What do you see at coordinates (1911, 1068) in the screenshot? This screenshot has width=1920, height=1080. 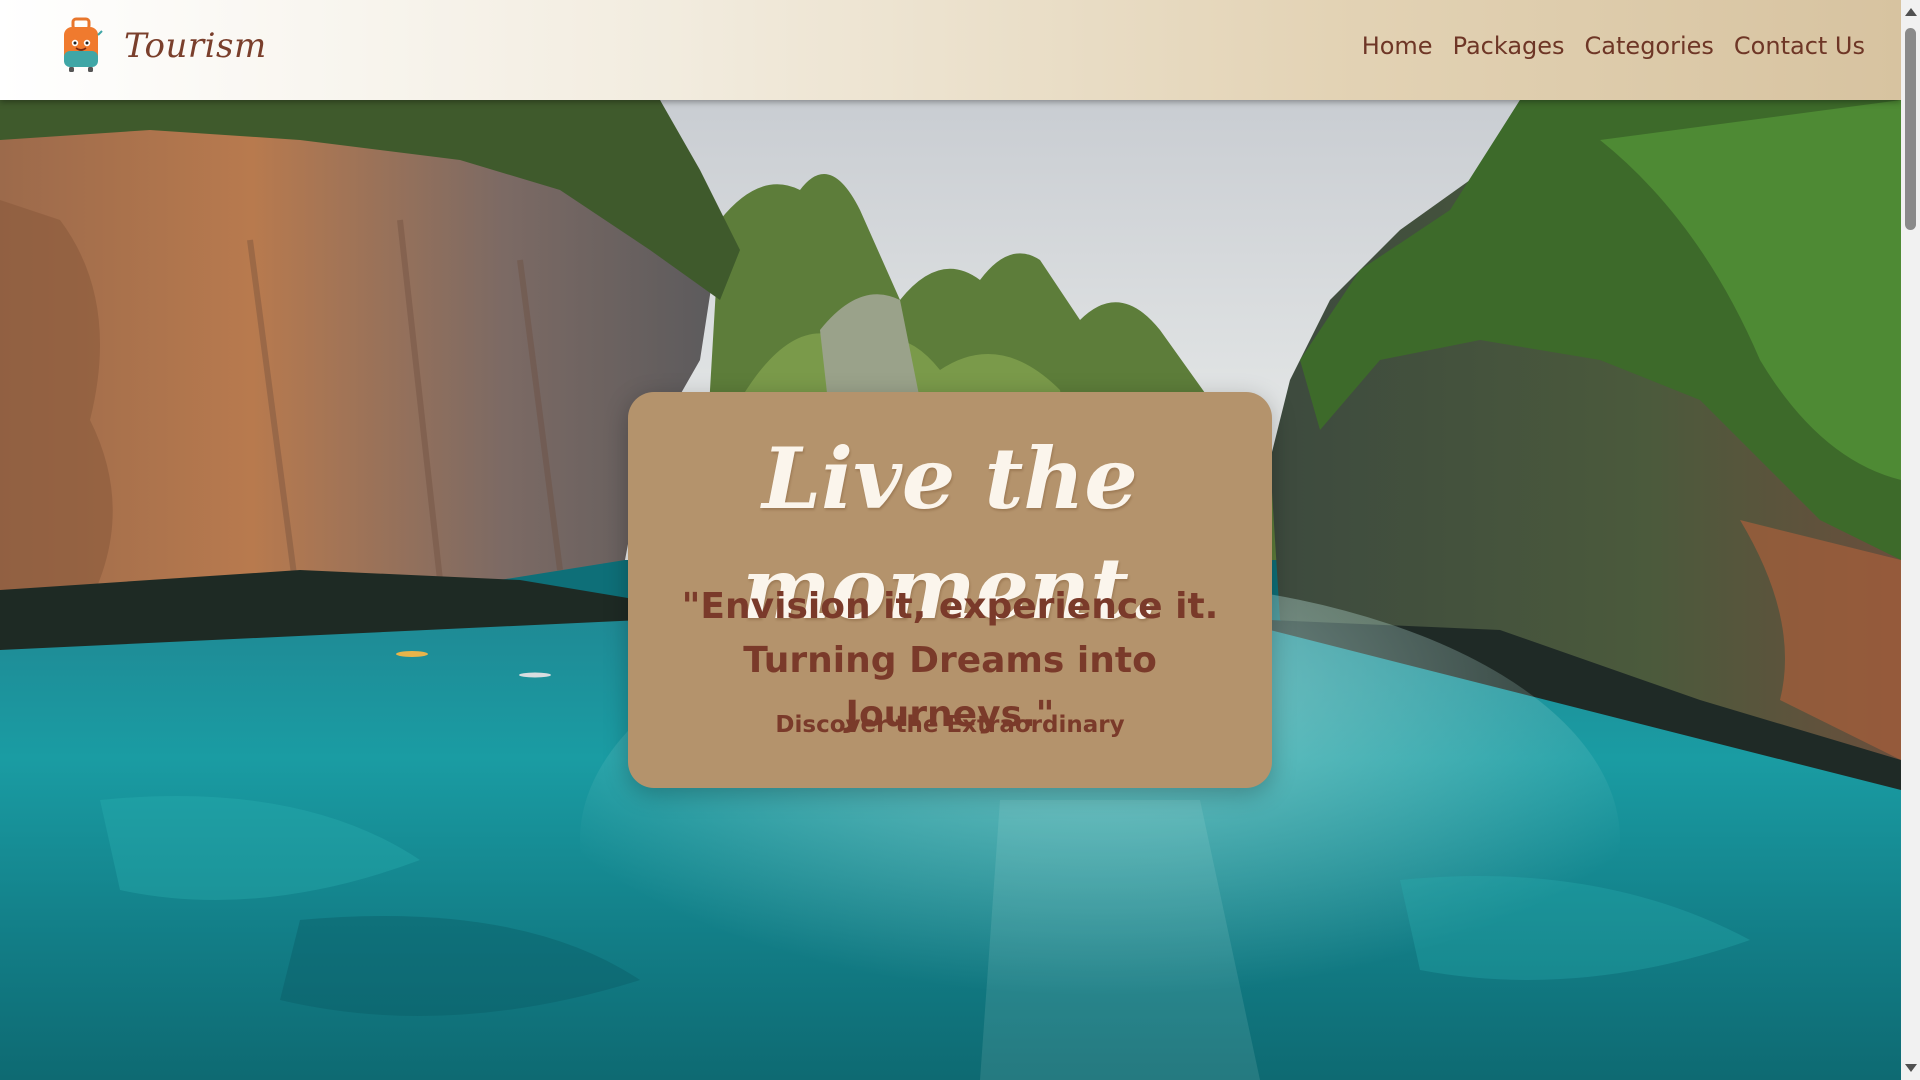 I see `scroll-down-arrow-icon` at bounding box center [1911, 1068].